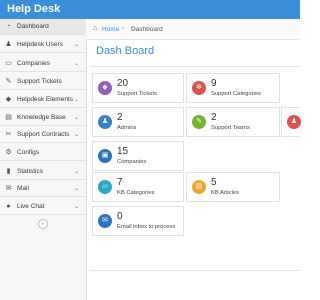  Describe the element at coordinates (147, 29) in the screenshot. I see `breadcrumb-current: Dashboard` at that location.